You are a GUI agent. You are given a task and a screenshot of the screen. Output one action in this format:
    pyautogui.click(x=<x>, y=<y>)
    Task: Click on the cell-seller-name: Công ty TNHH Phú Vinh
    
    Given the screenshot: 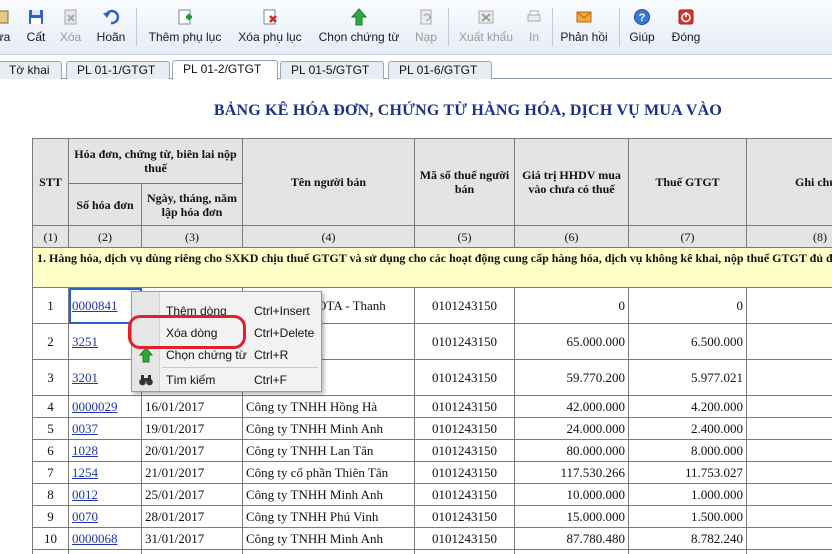 What is the action you would take?
    pyautogui.click(x=328, y=516)
    